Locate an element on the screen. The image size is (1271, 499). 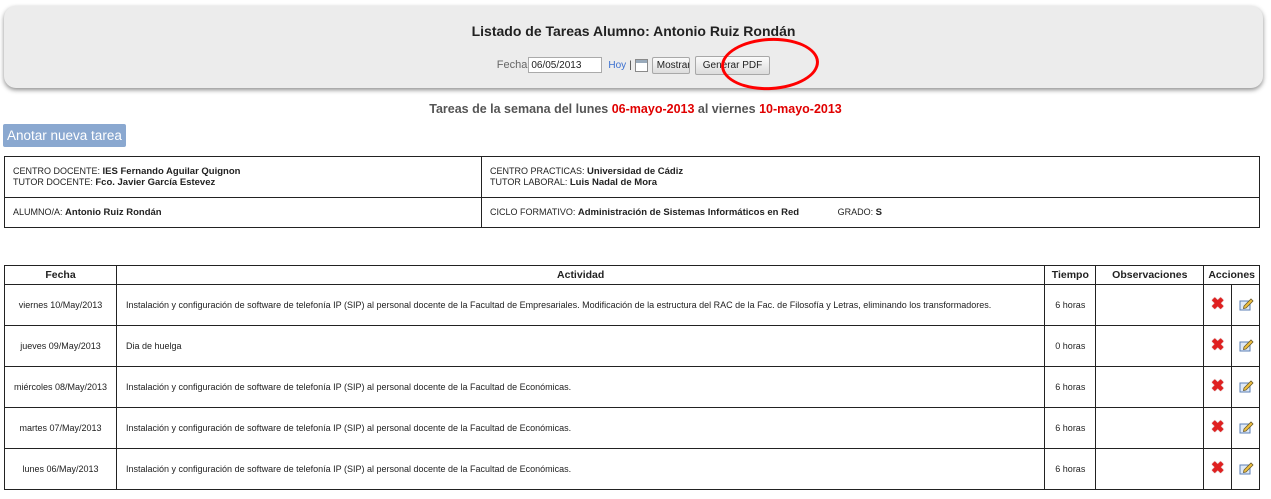
ciclo-label: CICLO FORMATIVO: is located at coordinates (533, 212).